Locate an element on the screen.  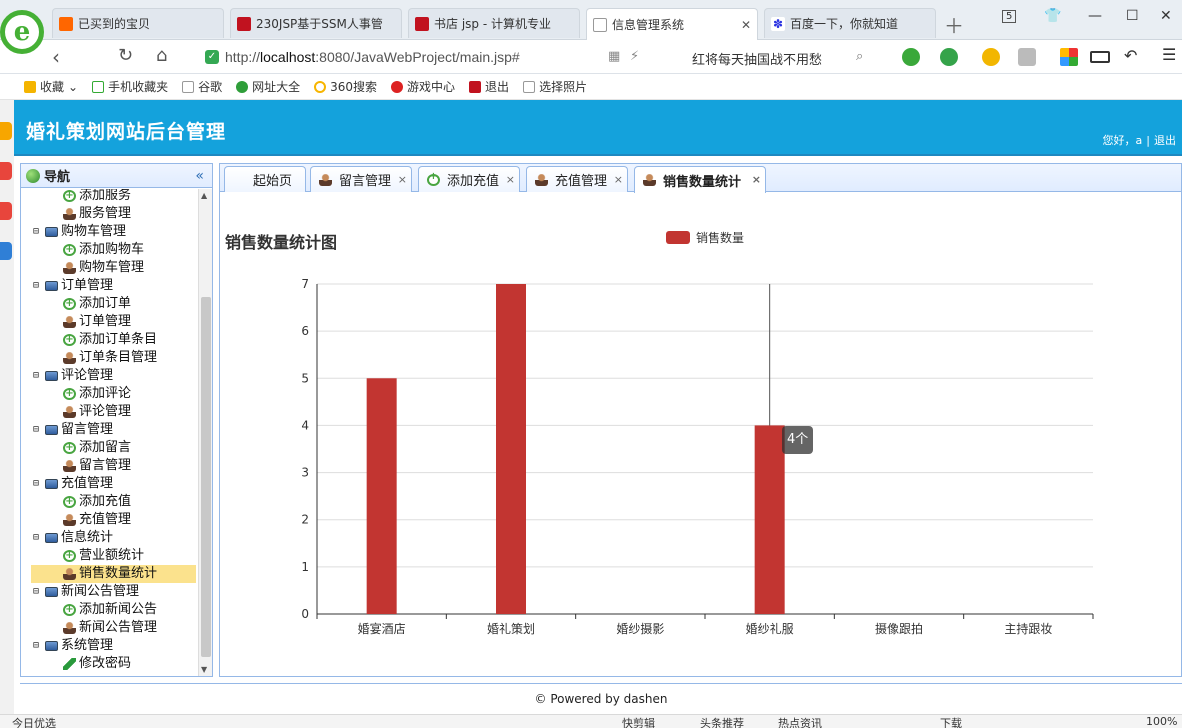
scroll-thumb is located at coordinates (206, 477).